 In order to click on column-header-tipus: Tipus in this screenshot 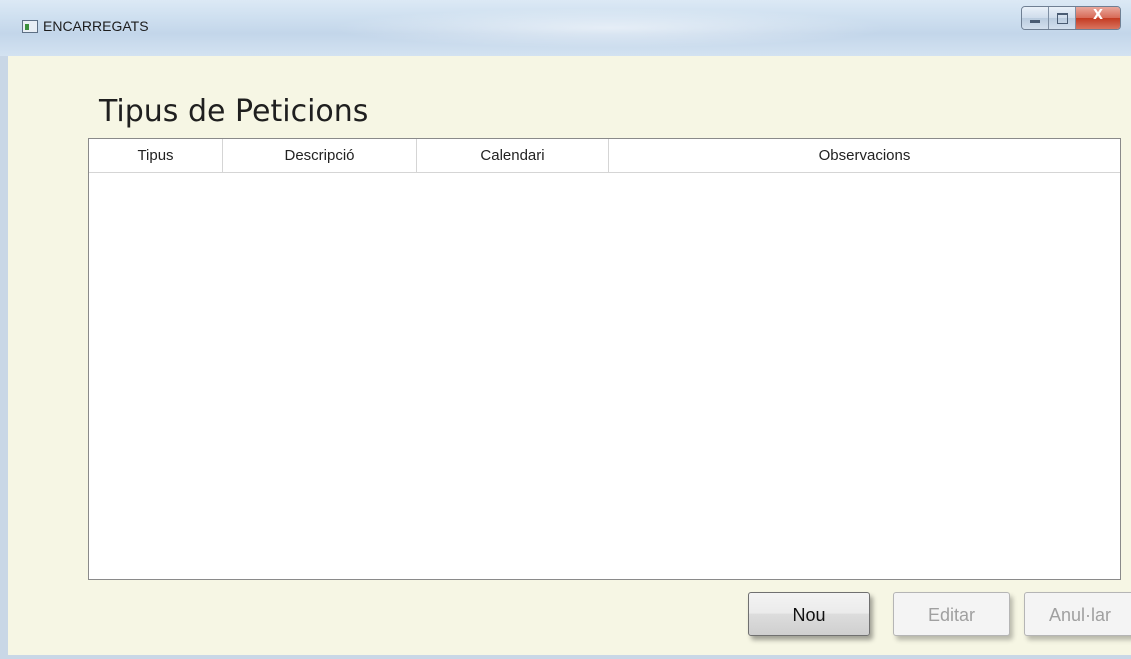, I will do `click(156, 155)`.